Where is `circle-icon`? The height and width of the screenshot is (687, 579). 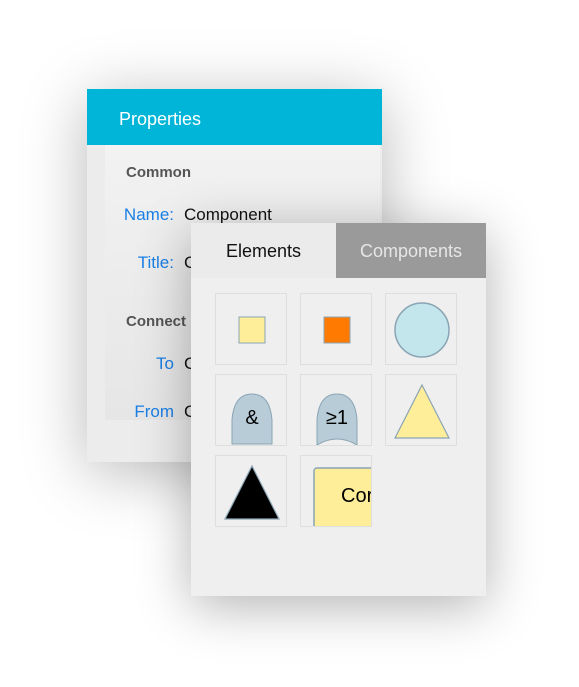
circle-icon is located at coordinates (422, 330).